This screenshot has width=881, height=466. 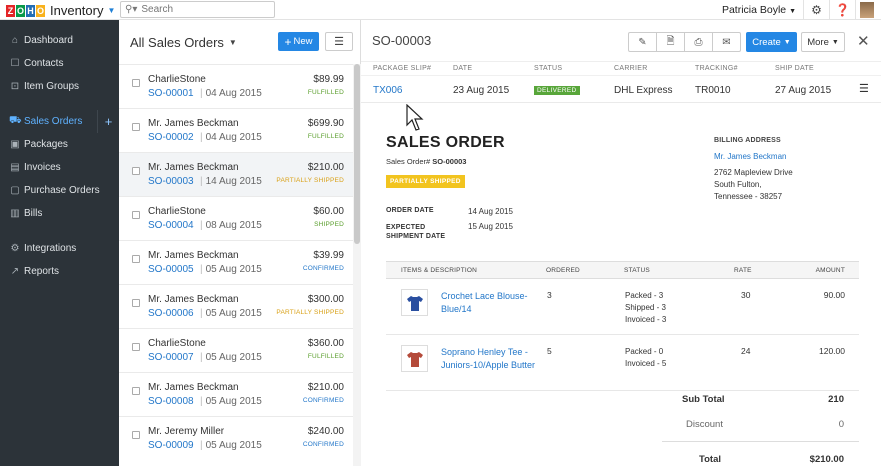 I want to click on pdf-button: 🗎, so click(x=670, y=42).